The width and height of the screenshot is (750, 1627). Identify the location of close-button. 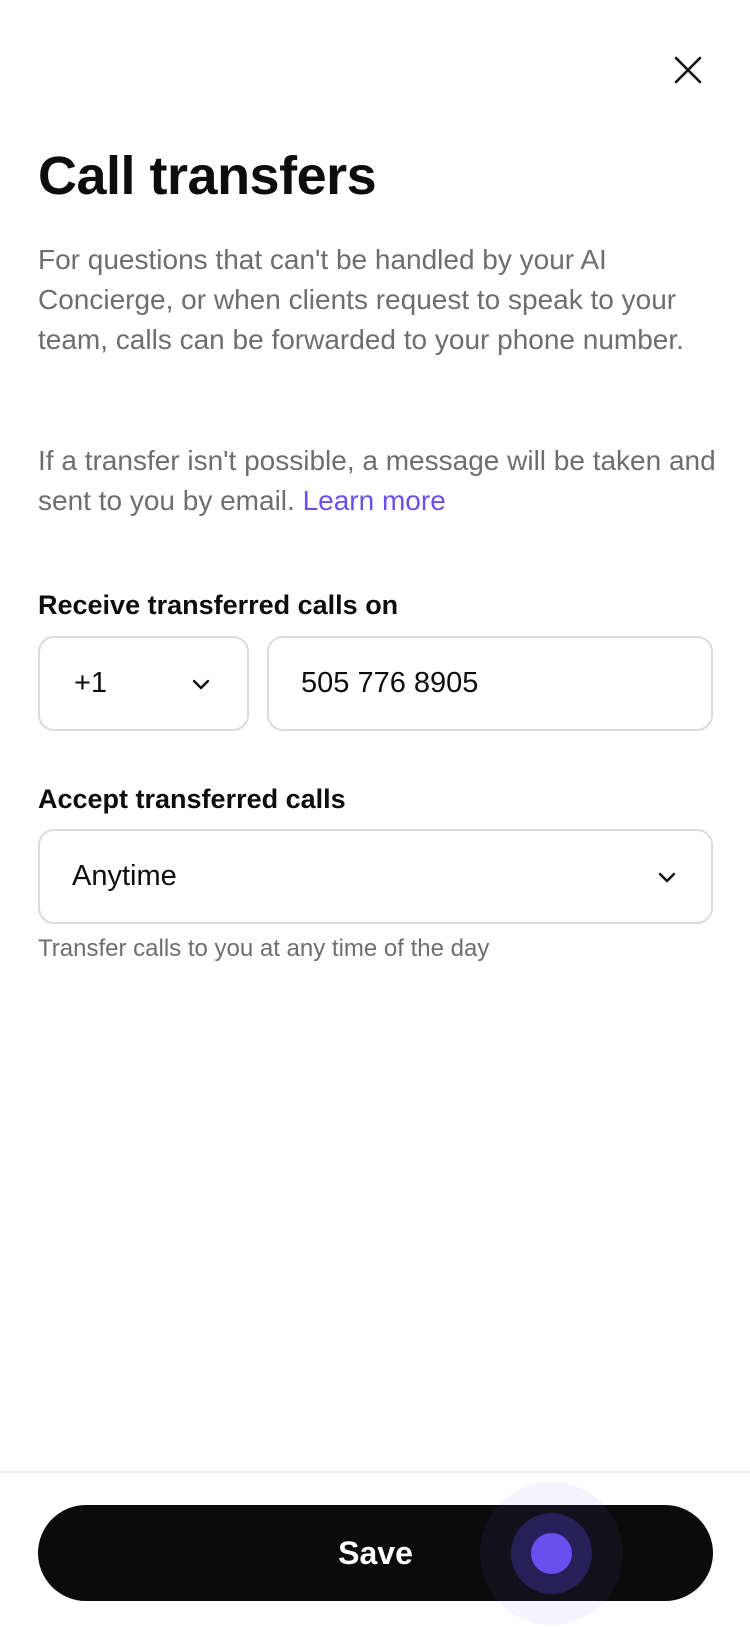
(688, 70).